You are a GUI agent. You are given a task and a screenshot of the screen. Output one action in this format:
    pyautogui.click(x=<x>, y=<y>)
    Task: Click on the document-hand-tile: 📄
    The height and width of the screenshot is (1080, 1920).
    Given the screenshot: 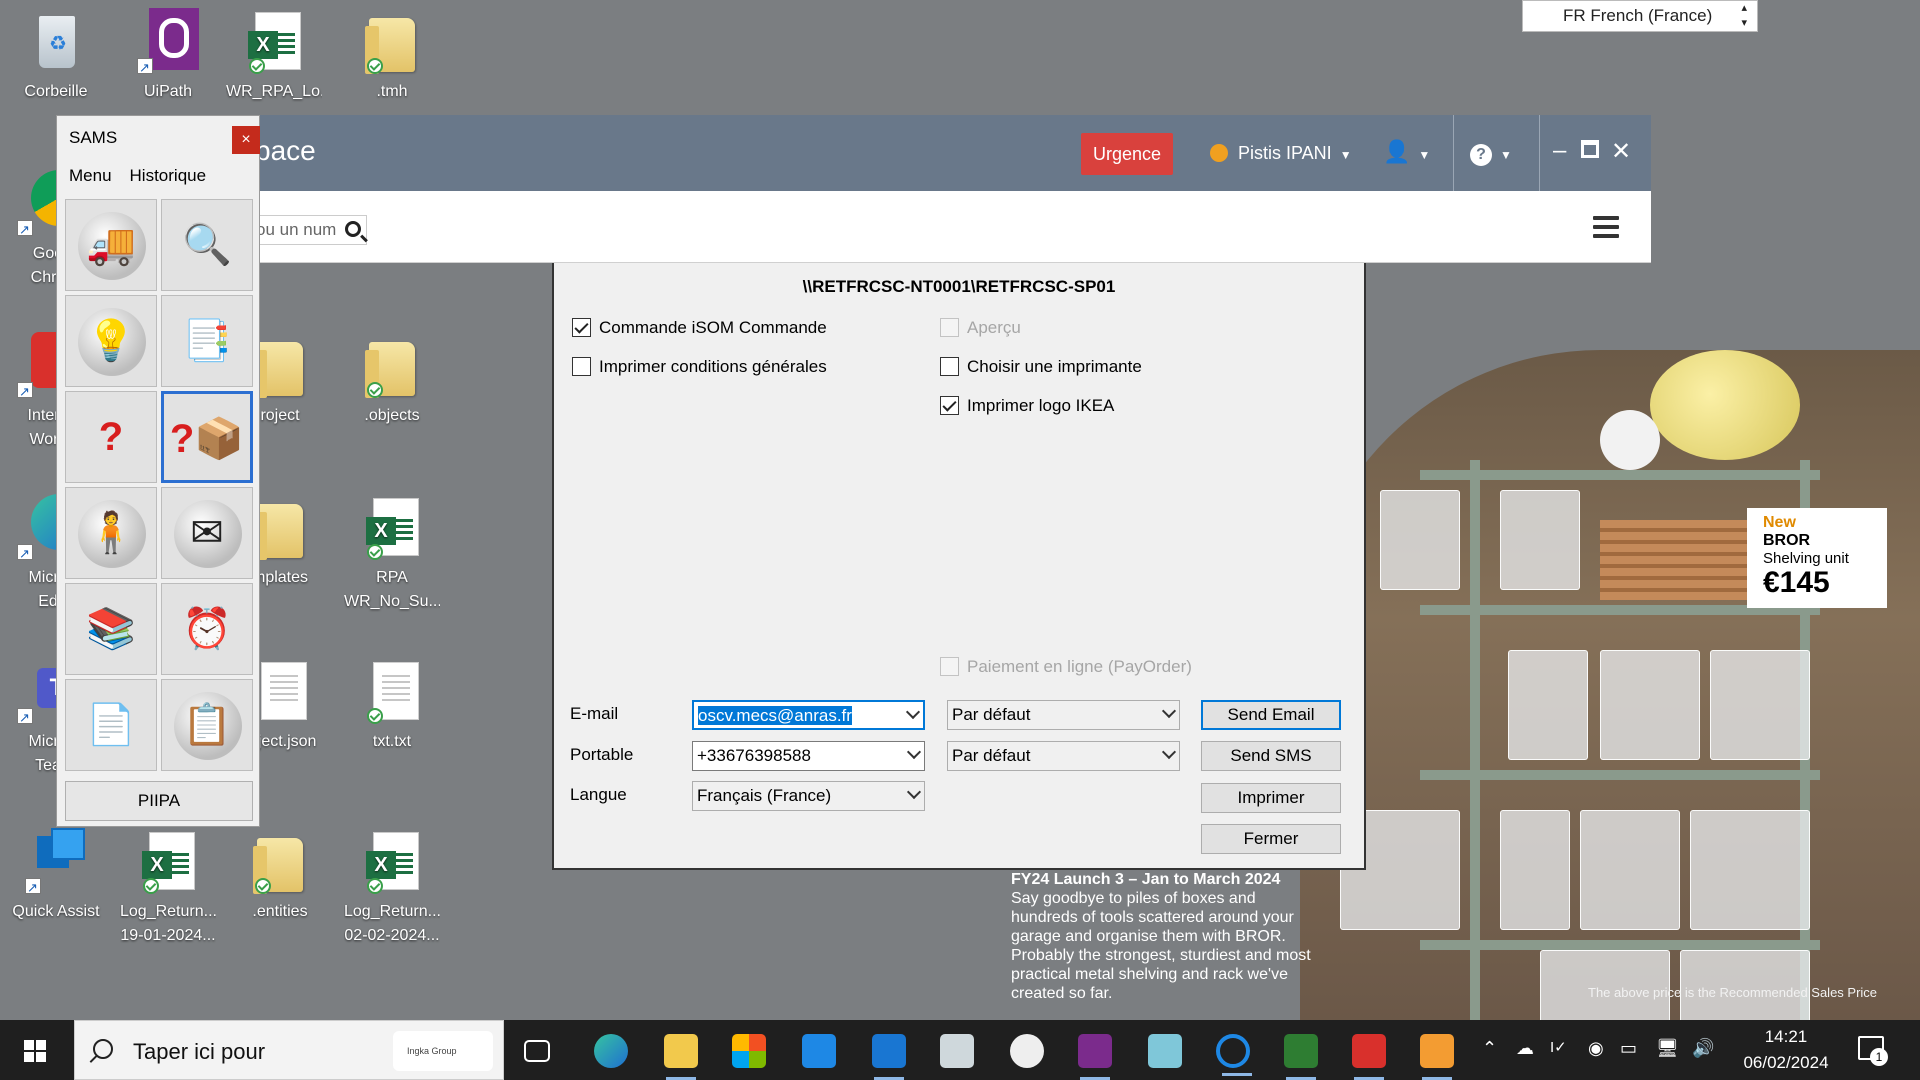 What is the action you would take?
    pyautogui.click(x=111, y=725)
    